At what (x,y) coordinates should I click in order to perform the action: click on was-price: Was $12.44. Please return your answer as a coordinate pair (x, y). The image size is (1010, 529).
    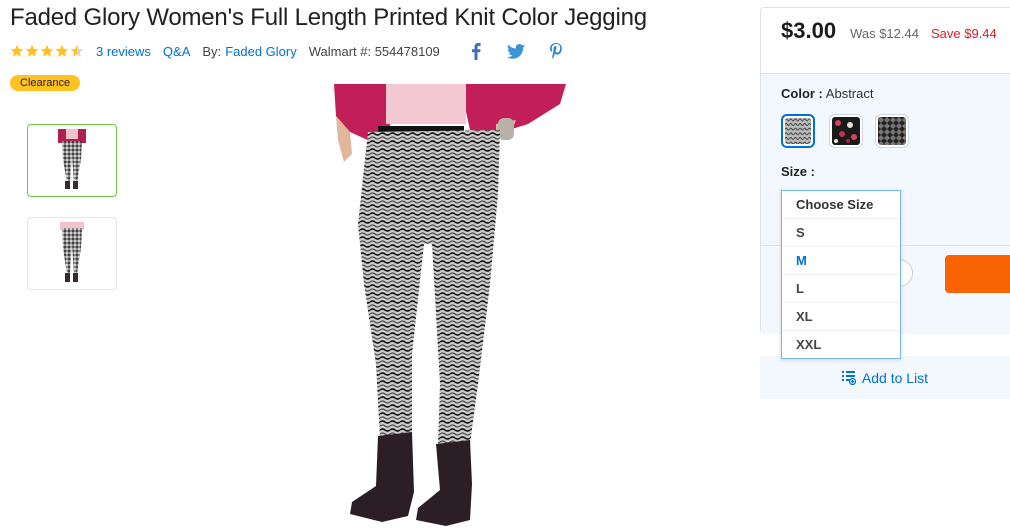
    Looking at the image, I should click on (884, 33).